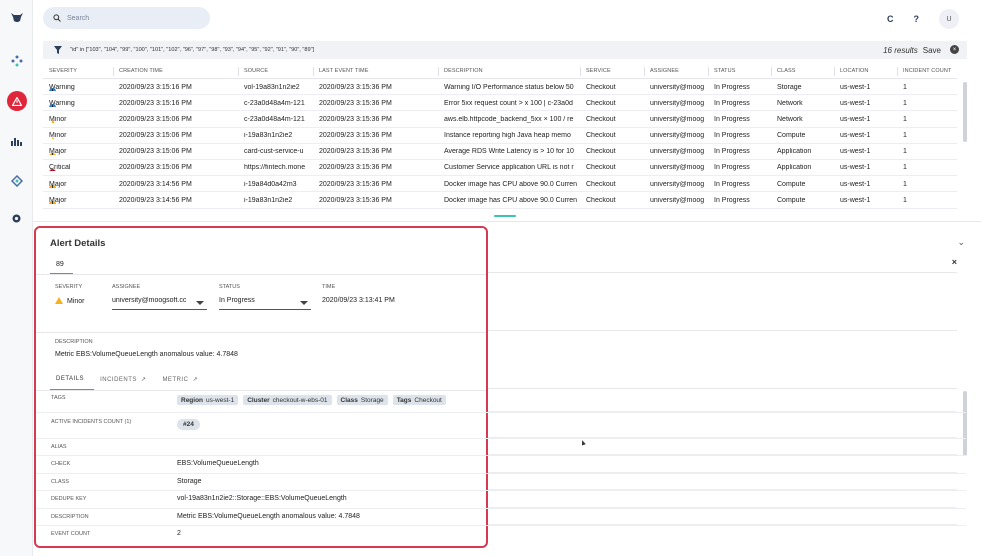 The height and width of the screenshot is (556, 981). What do you see at coordinates (511, 184) in the screenshot?
I see `table-cell: Docker image has CPU above 90.0 Curren` at bounding box center [511, 184].